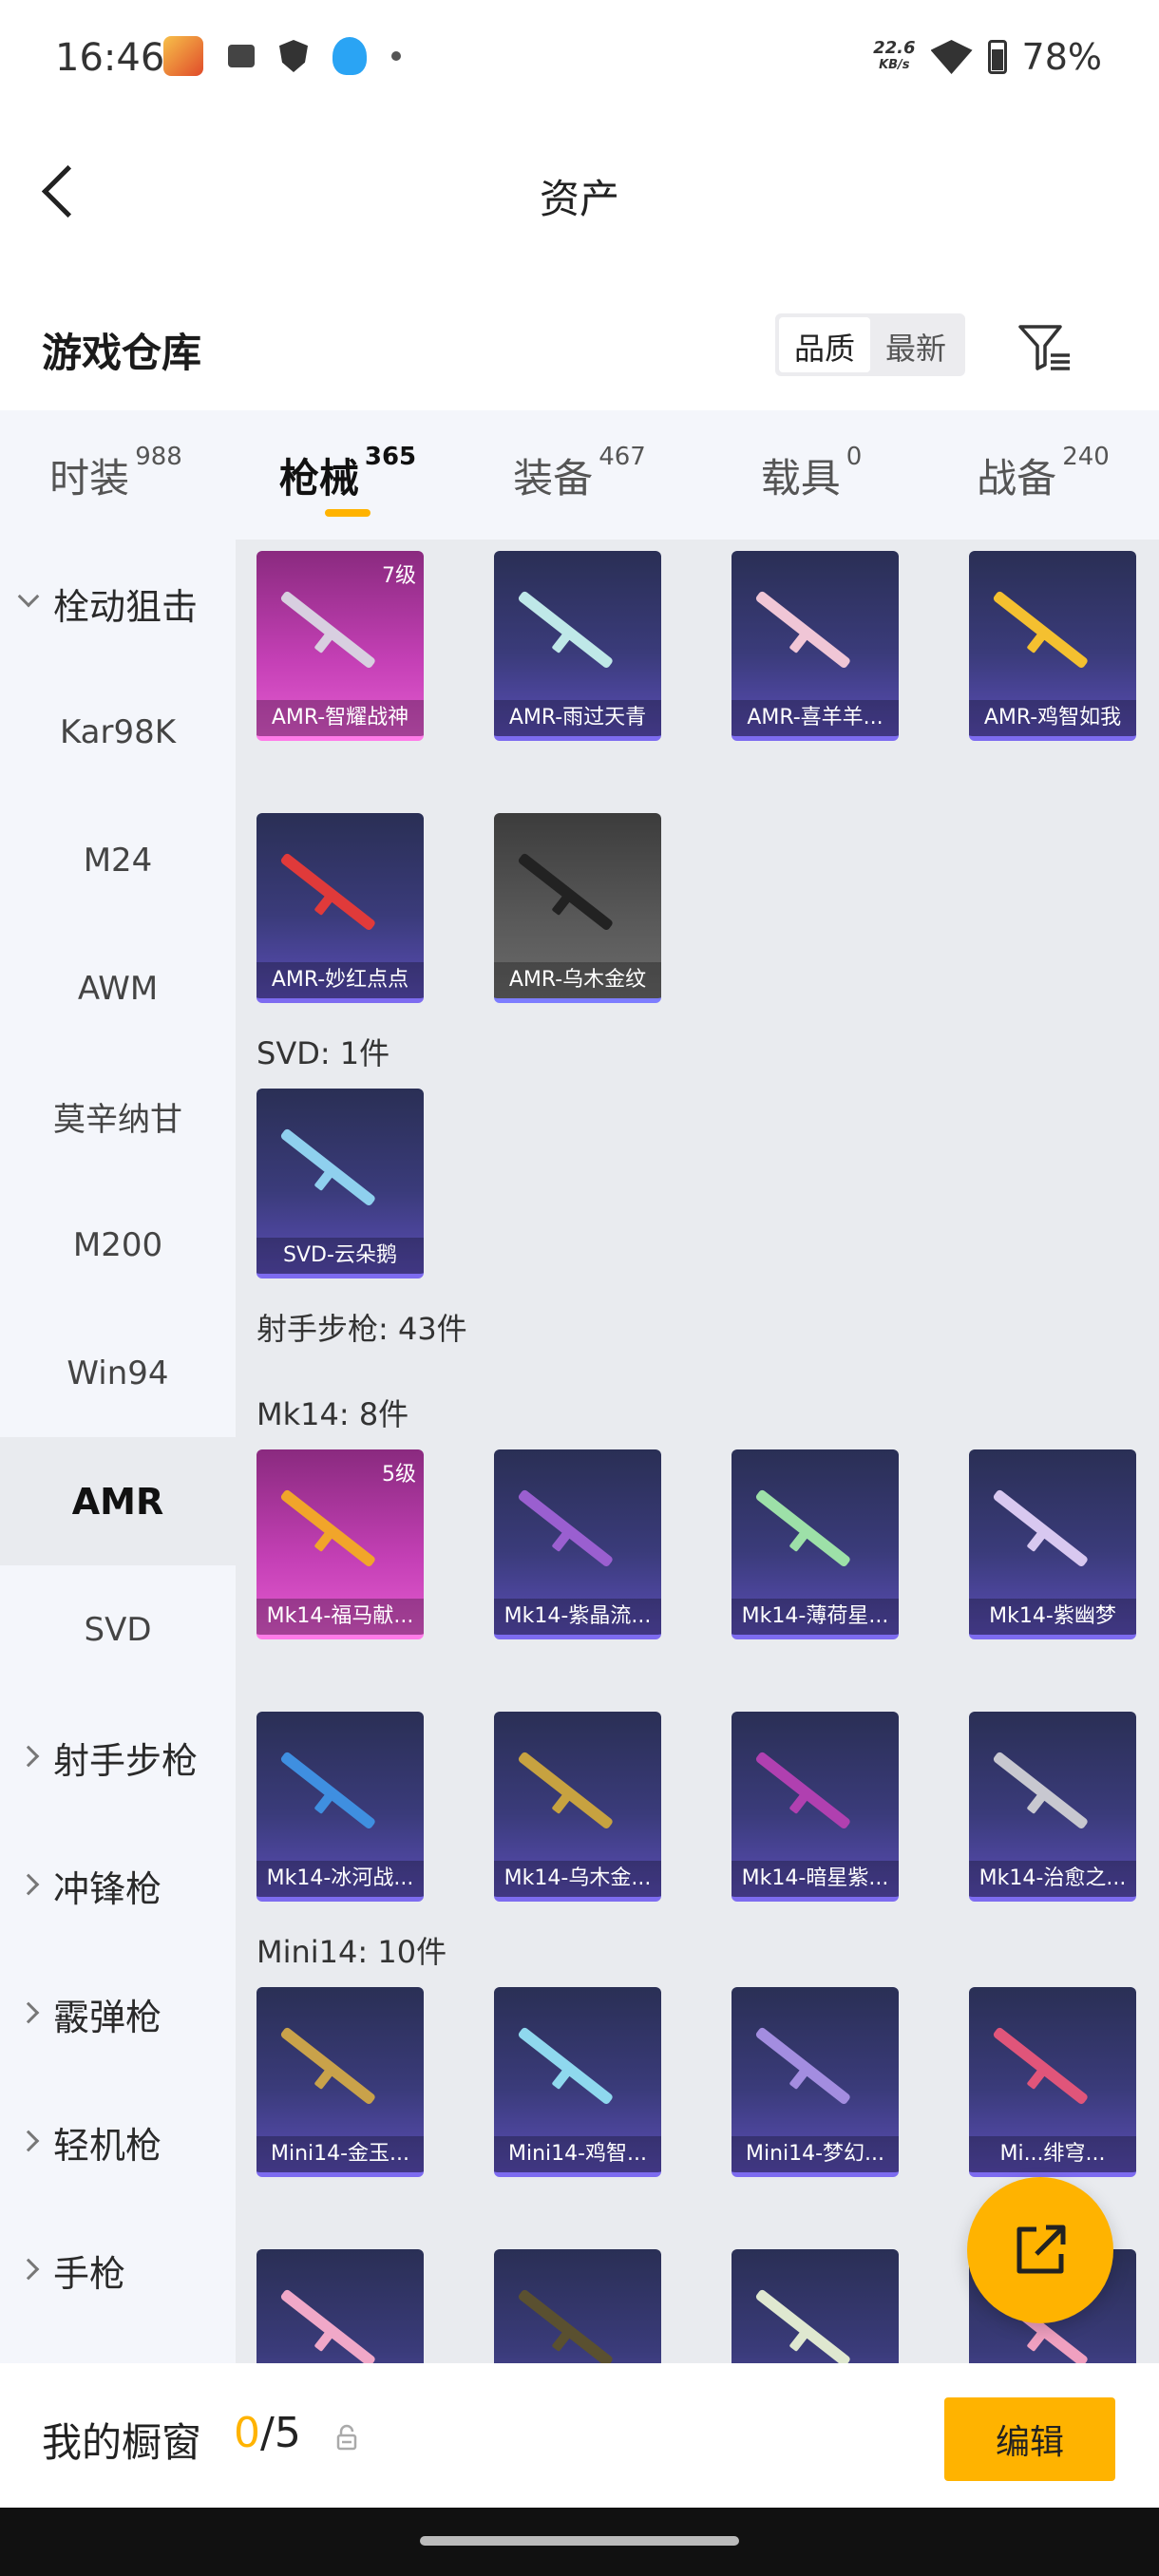 Image resolution: width=1159 pixels, height=2576 pixels. What do you see at coordinates (118, 1886) in the screenshot?
I see `sidebar-group-smg: 冲锋枪` at bounding box center [118, 1886].